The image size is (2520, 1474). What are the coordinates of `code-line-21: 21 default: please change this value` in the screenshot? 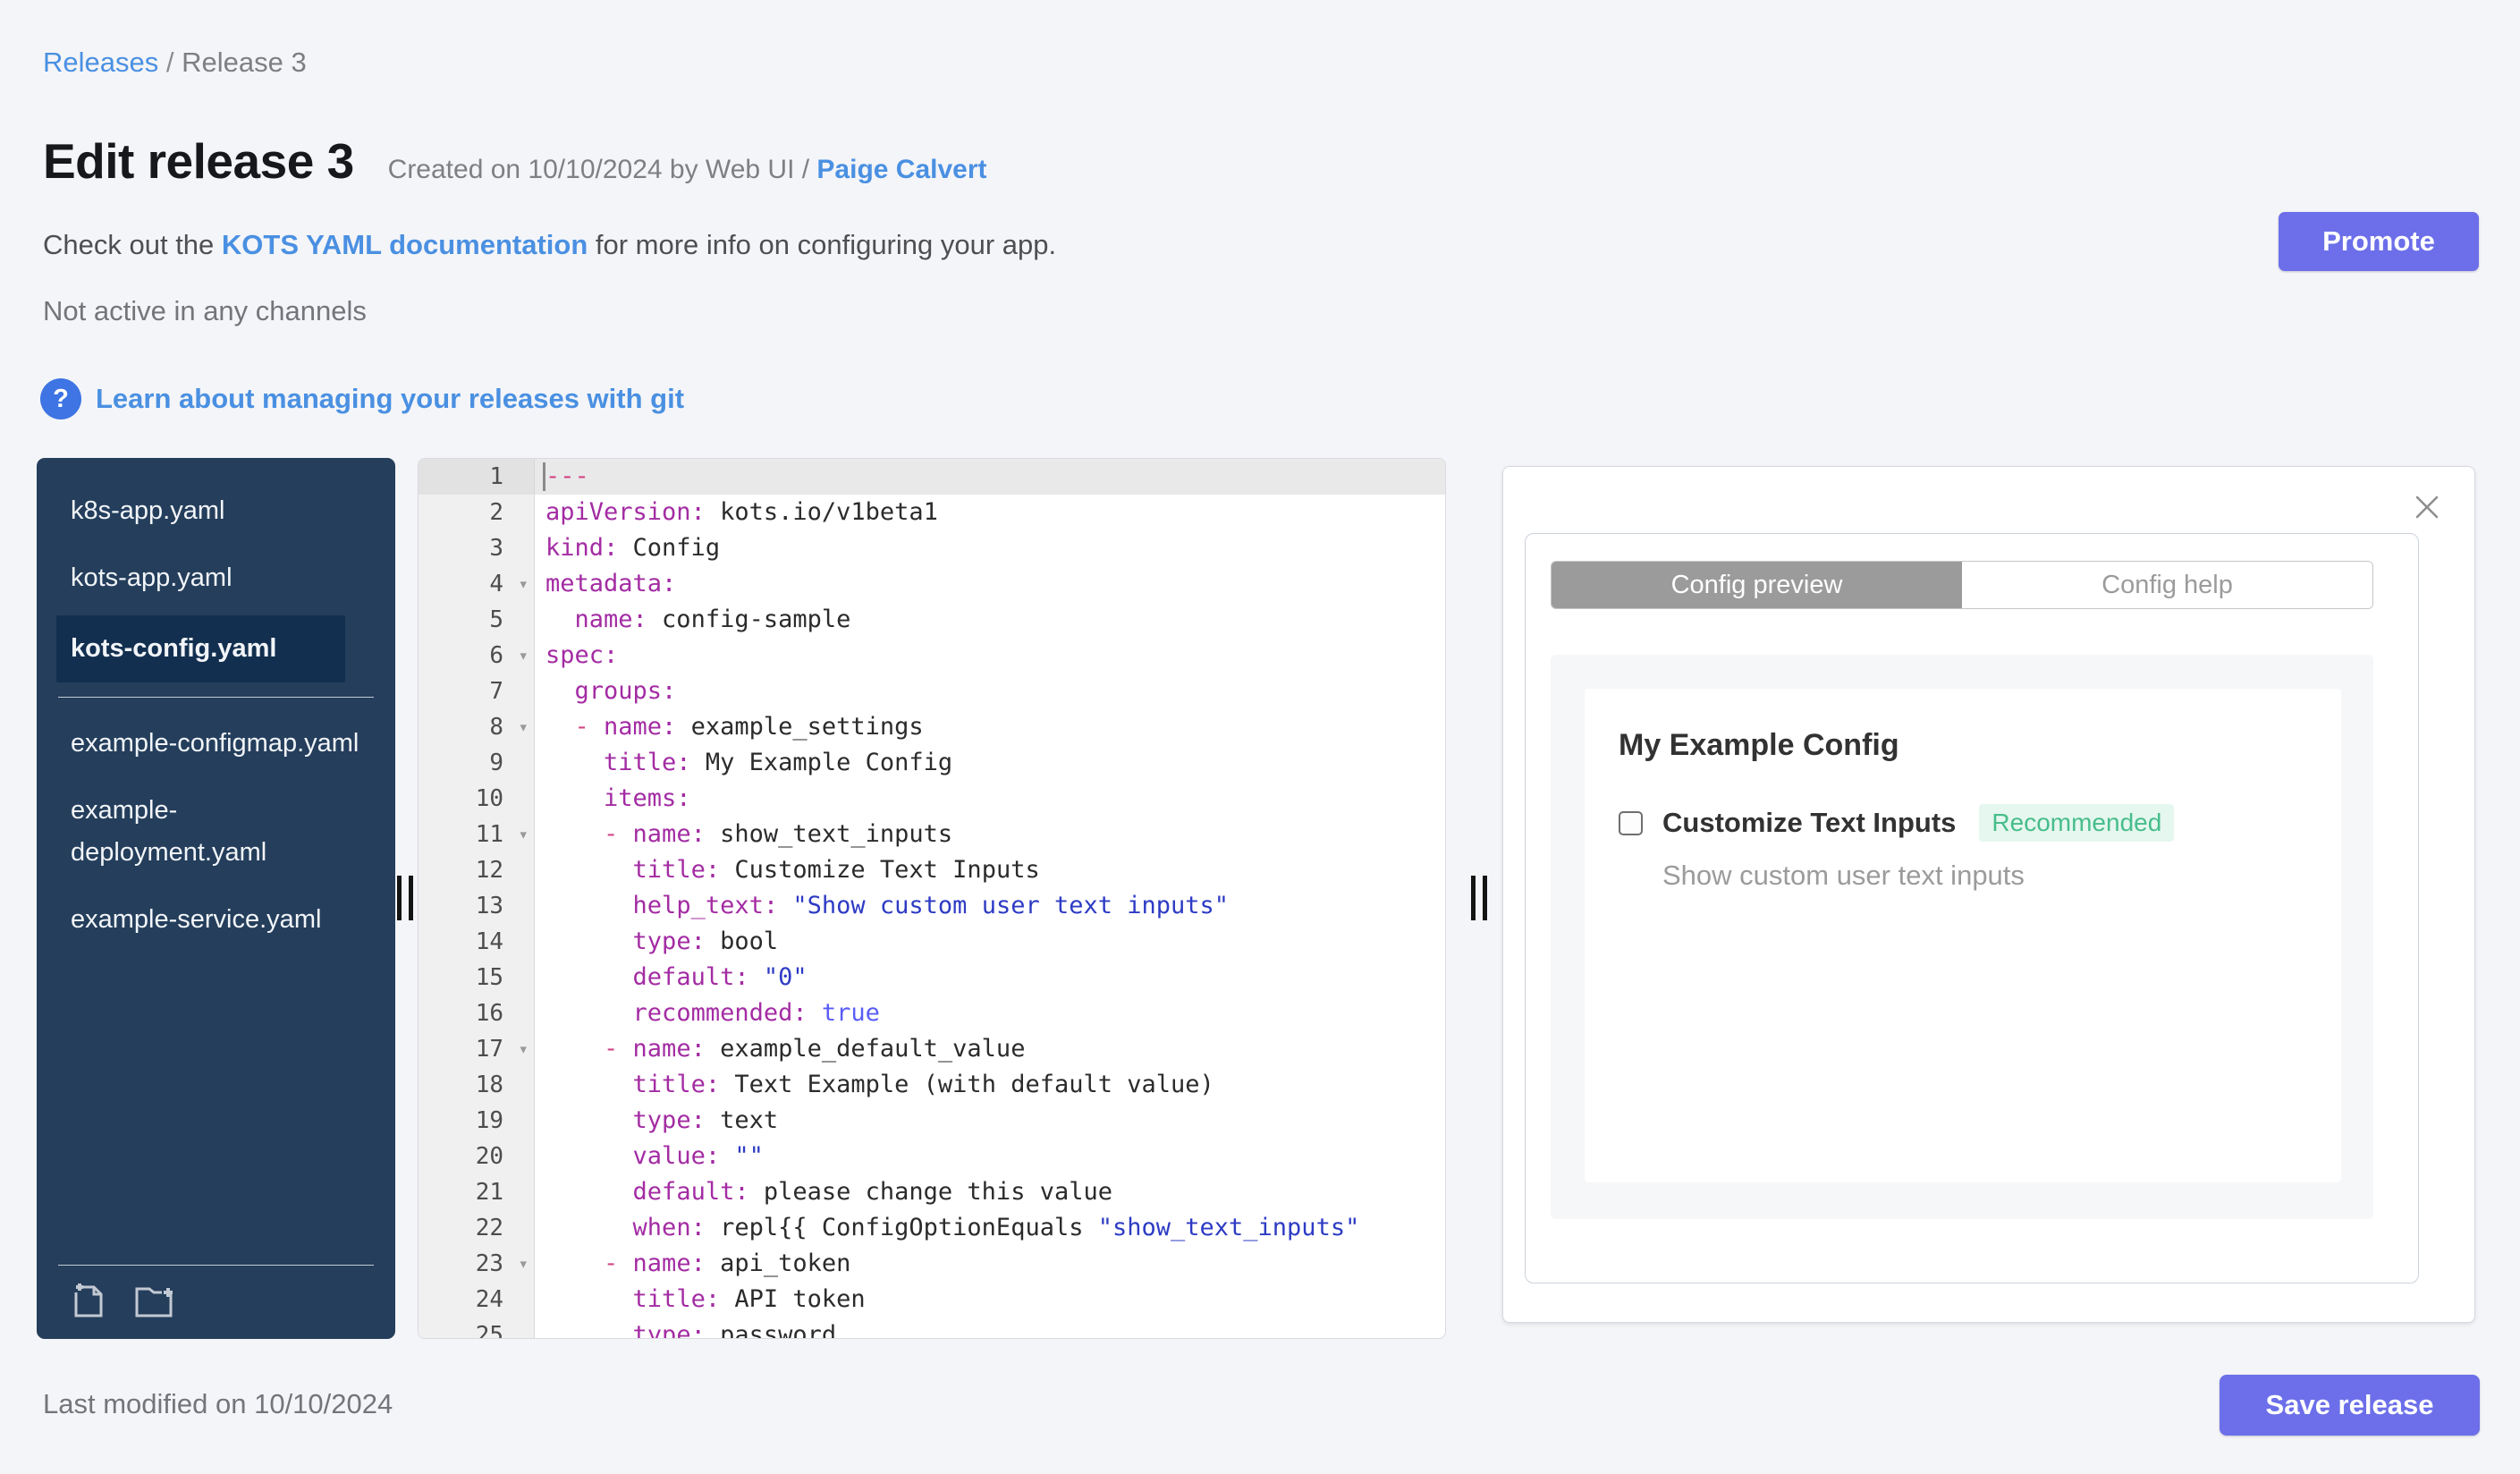 It's located at (932, 1192).